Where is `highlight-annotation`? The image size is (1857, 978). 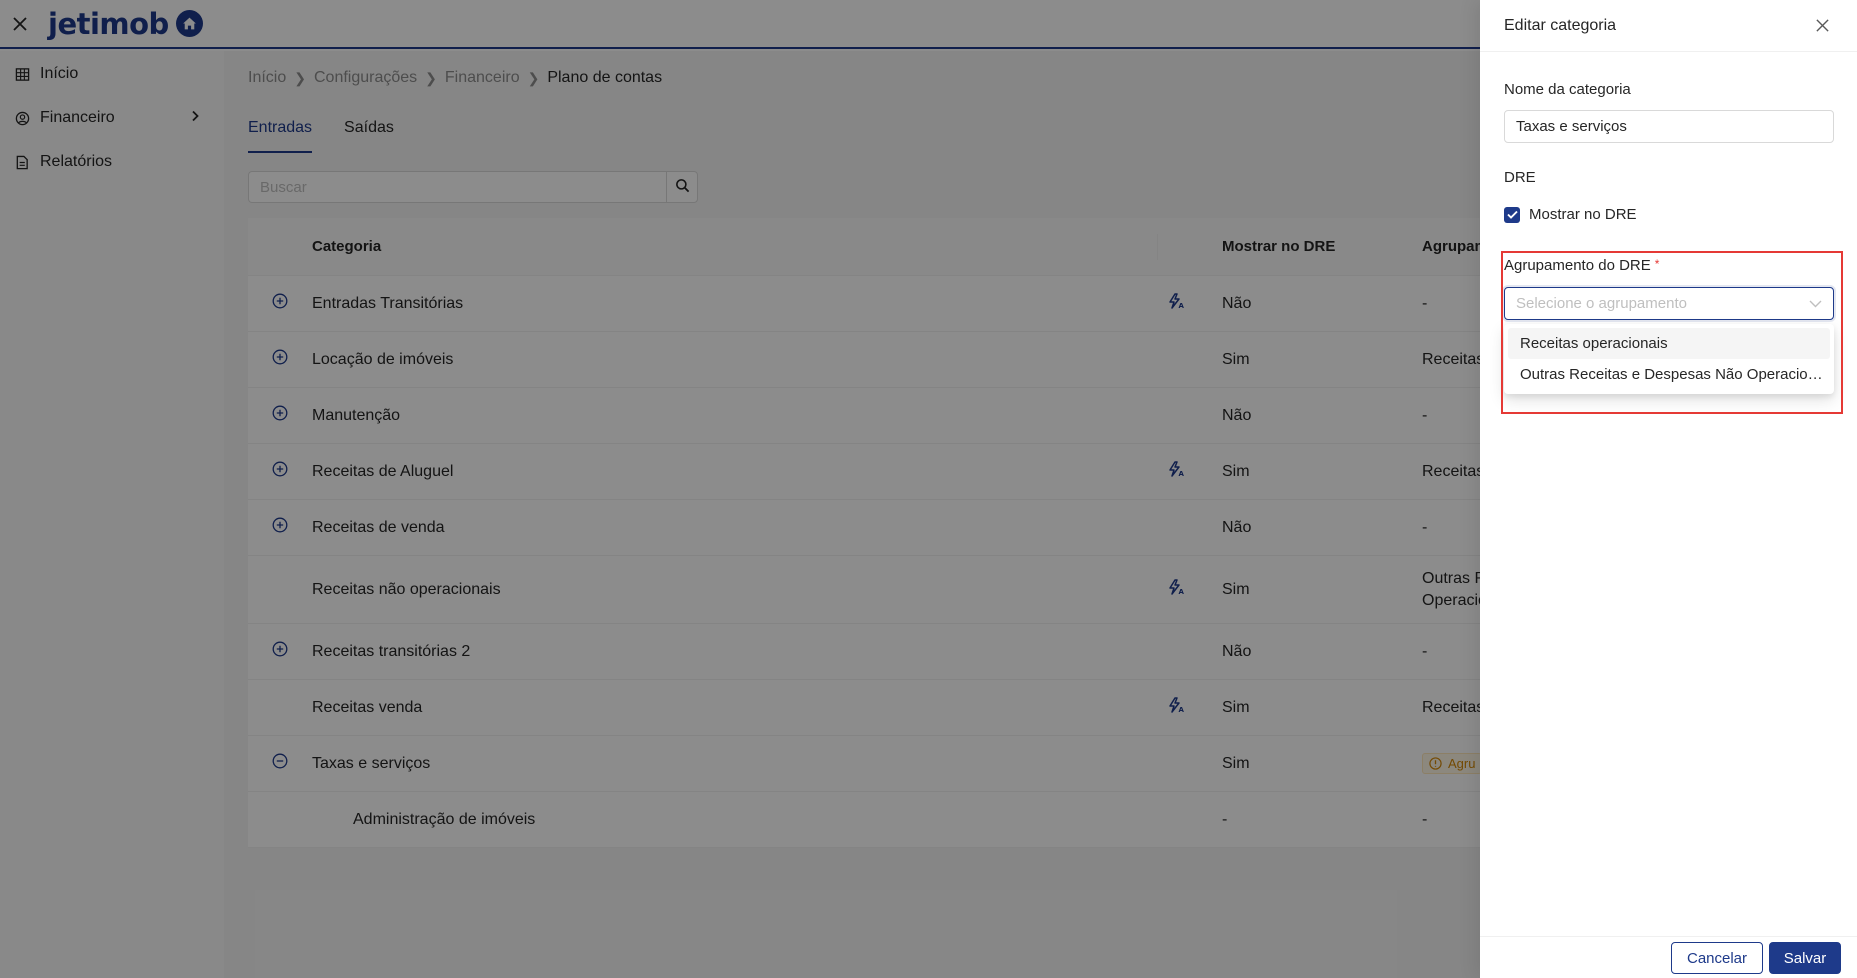
highlight-annotation is located at coordinates (1672, 332).